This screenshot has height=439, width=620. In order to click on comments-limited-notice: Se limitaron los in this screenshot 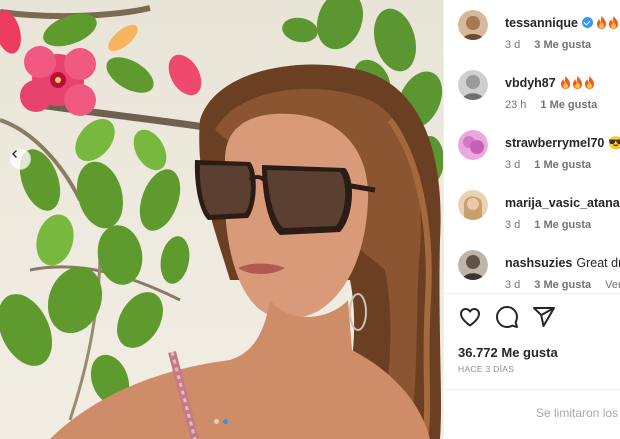, I will do `click(577, 413)`.